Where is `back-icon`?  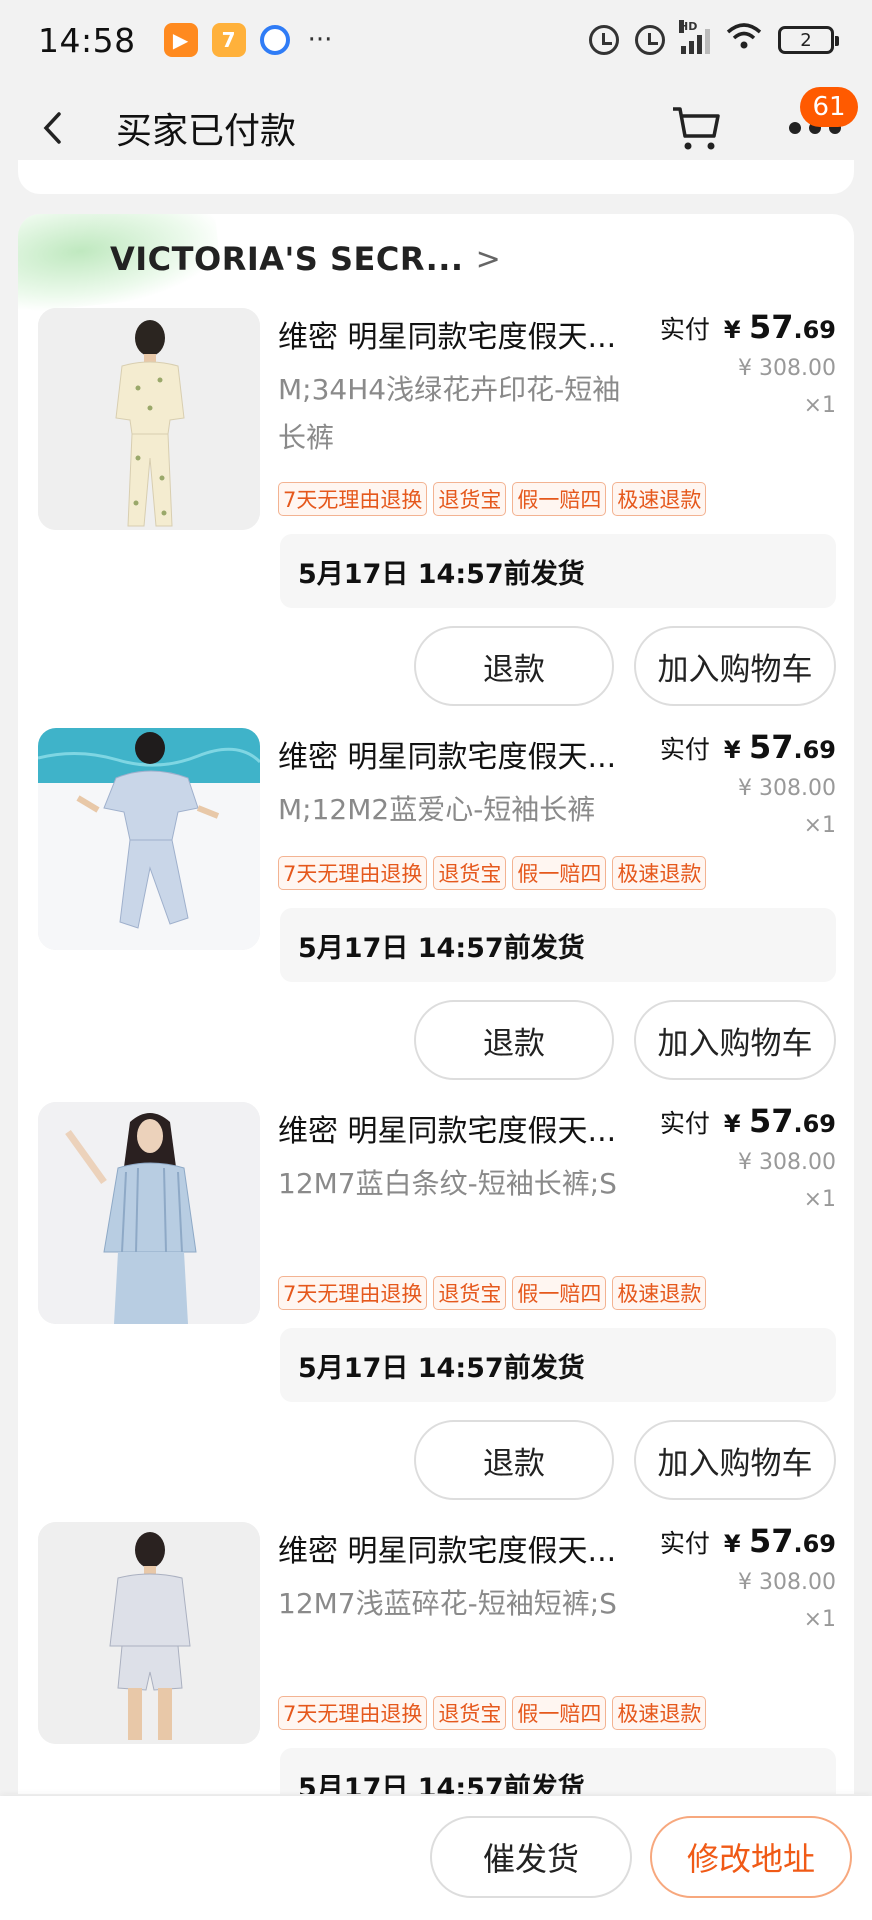 back-icon is located at coordinates (52, 128).